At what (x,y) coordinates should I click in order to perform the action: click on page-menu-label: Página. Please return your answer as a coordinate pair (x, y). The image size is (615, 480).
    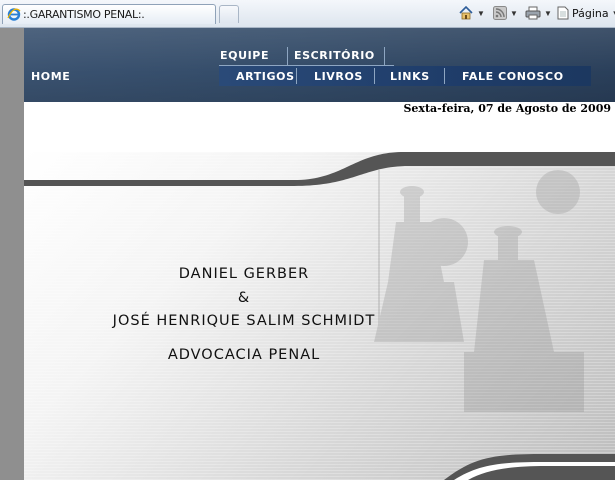
    Looking at the image, I should click on (590, 13).